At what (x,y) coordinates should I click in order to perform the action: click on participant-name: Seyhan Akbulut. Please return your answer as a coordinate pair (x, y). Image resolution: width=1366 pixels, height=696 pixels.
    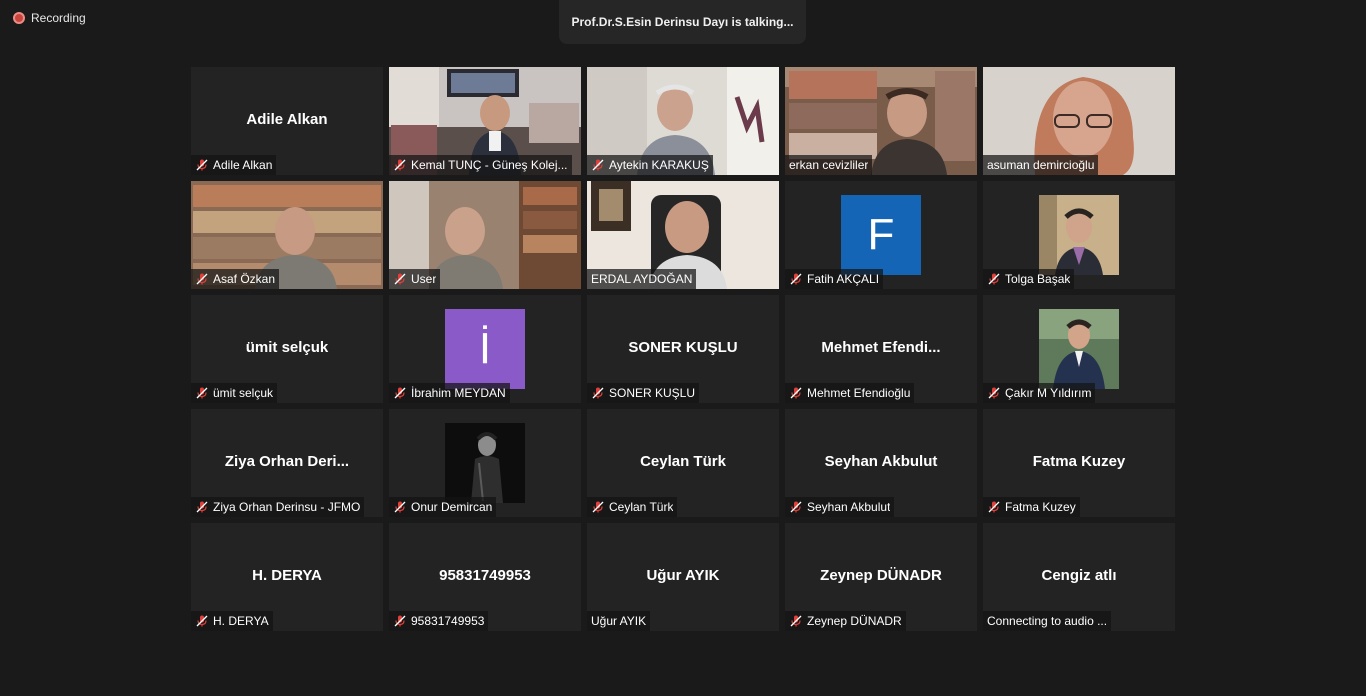
    Looking at the image, I should click on (881, 461).